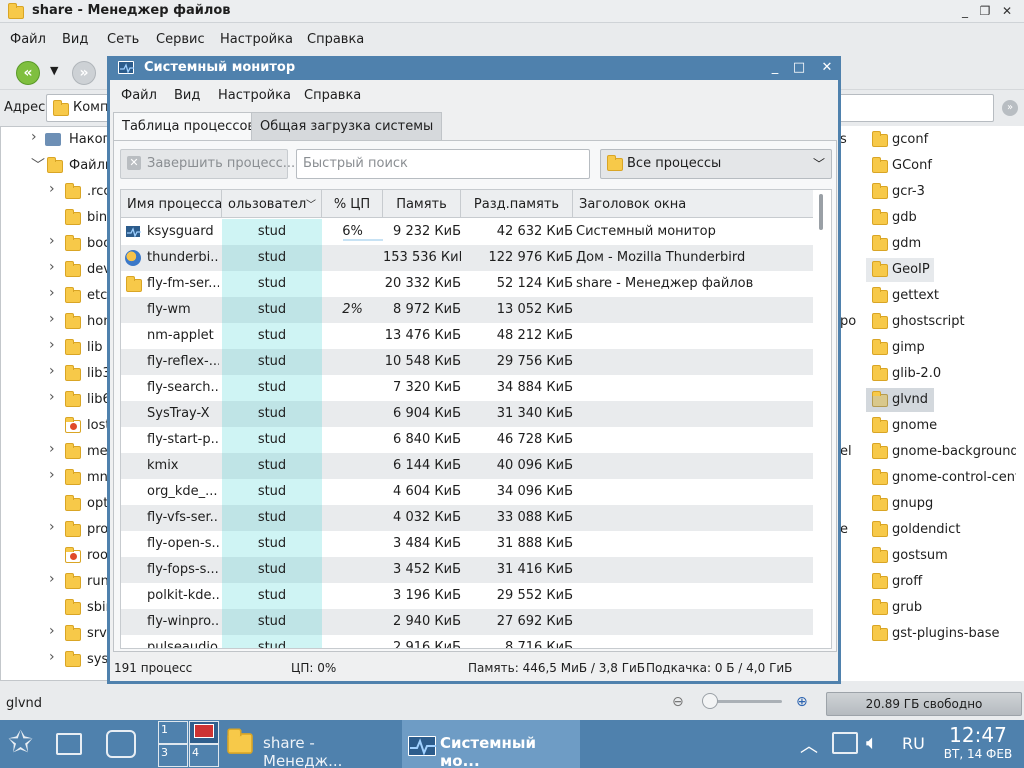 Image resolution: width=1024 pixels, height=768 pixels. What do you see at coordinates (54, 70) in the screenshot?
I see `chevron-down-icon: ▼` at bounding box center [54, 70].